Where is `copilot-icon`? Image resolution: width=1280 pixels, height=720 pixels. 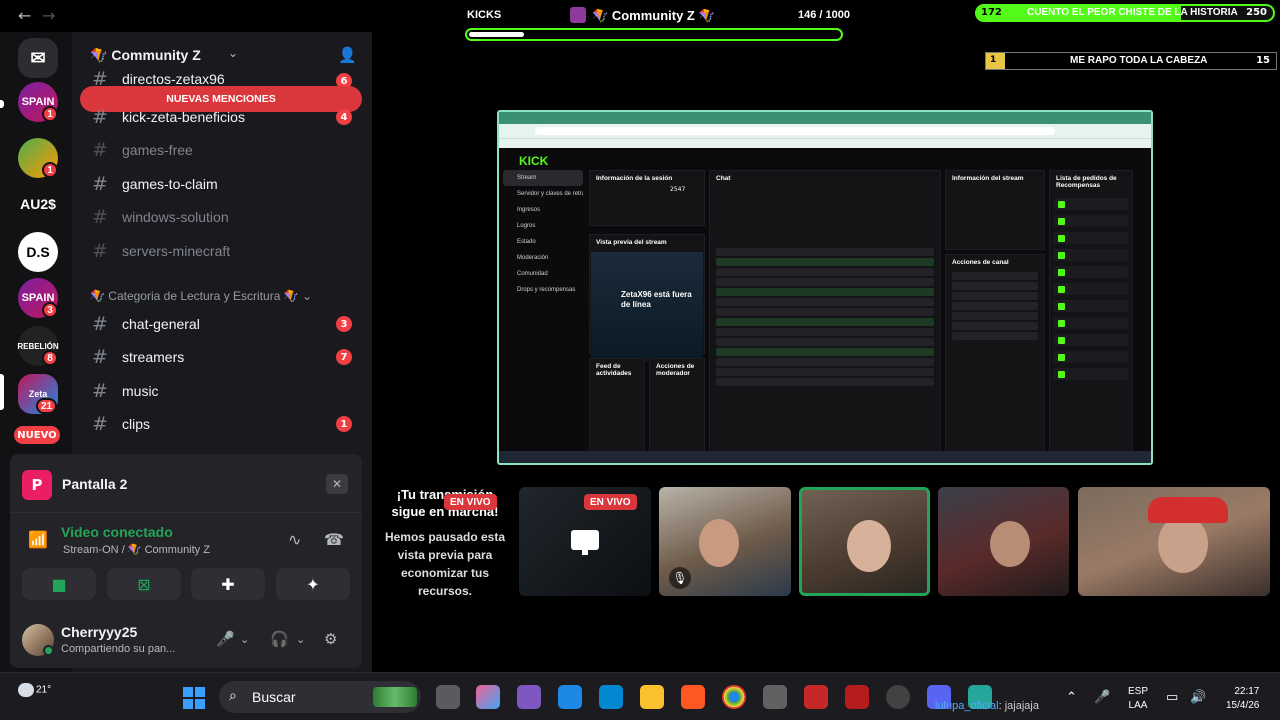
copilot-icon is located at coordinates (488, 697).